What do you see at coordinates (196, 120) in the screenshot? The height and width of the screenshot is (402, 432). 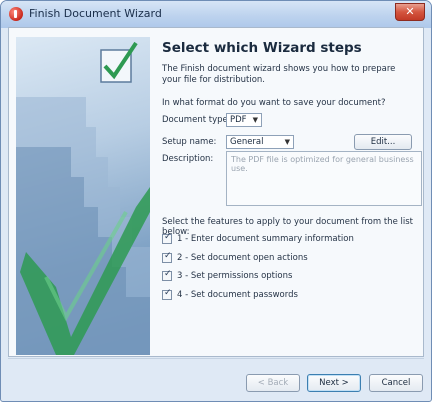 I see `document-type-label: Document type:` at bounding box center [196, 120].